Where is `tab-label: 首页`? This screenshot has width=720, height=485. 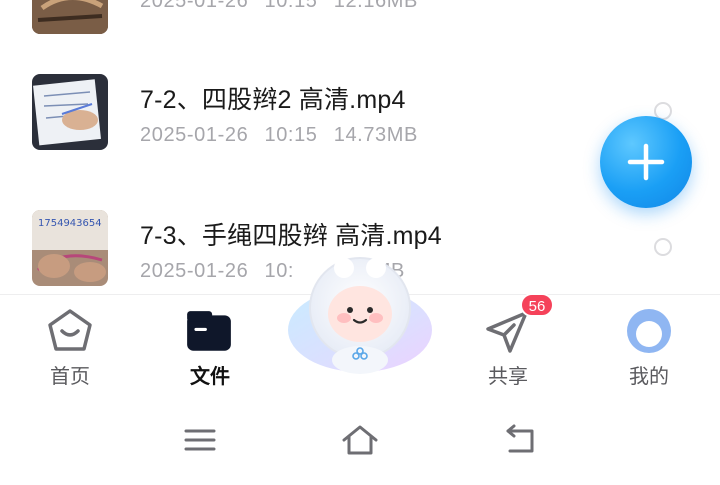 tab-label: 首页 is located at coordinates (70, 377).